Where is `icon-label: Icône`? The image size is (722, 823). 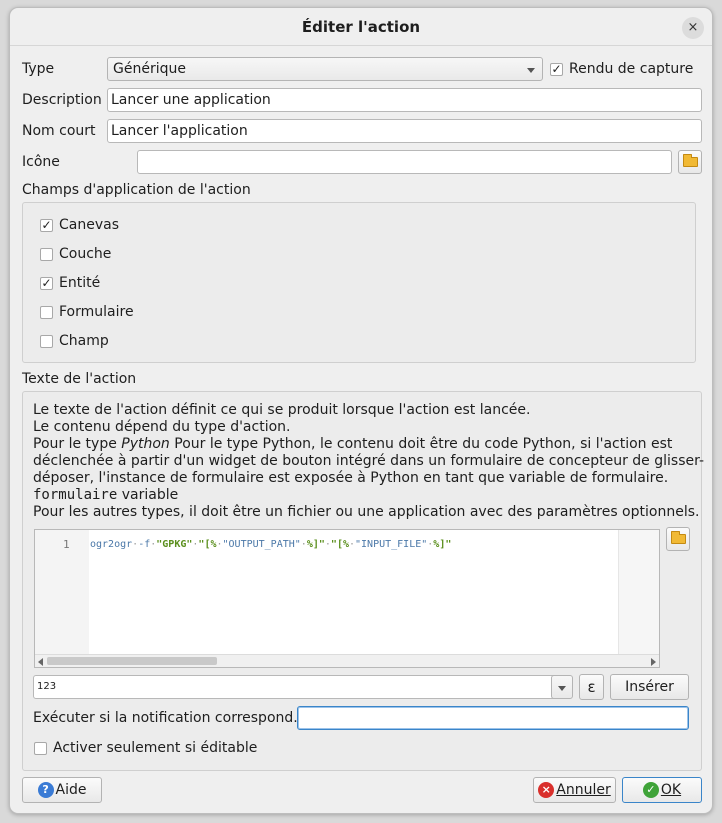
icon-label: Icône is located at coordinates (41, 162).